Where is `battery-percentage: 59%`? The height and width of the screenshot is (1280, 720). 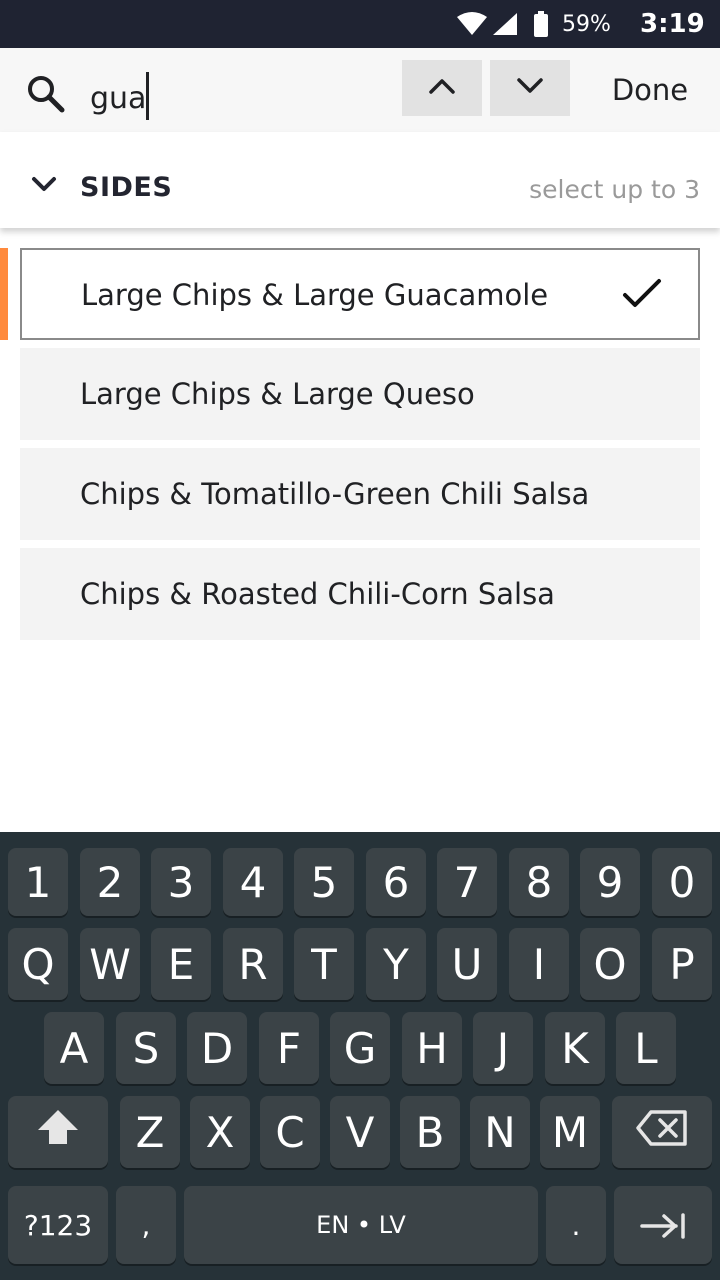
battery-percentage: 59% is located at coordinates (586, 24).